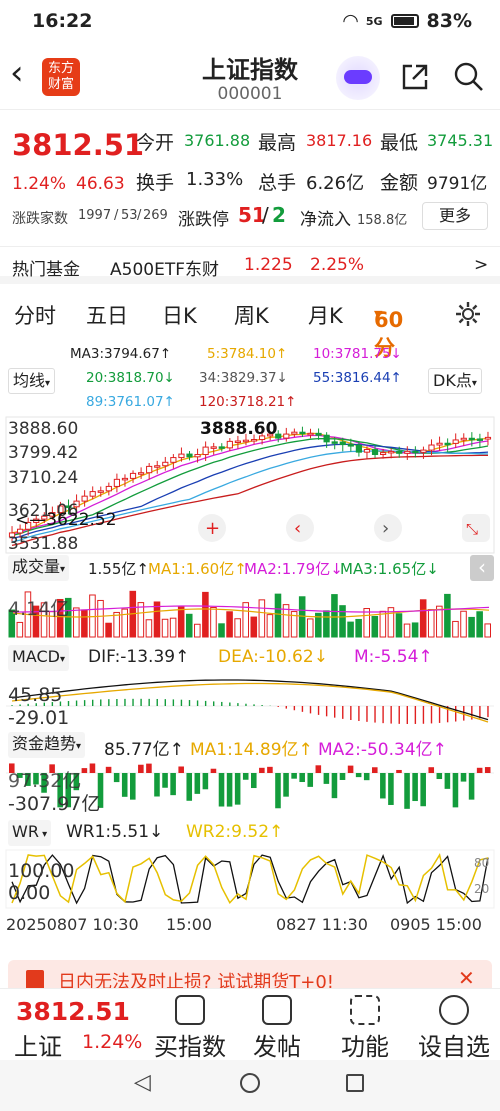 Image resolution: width=500 pixels, height=1111 pixels. I want to click on macd-indicator-select: MACD▾, so click(38, 658).